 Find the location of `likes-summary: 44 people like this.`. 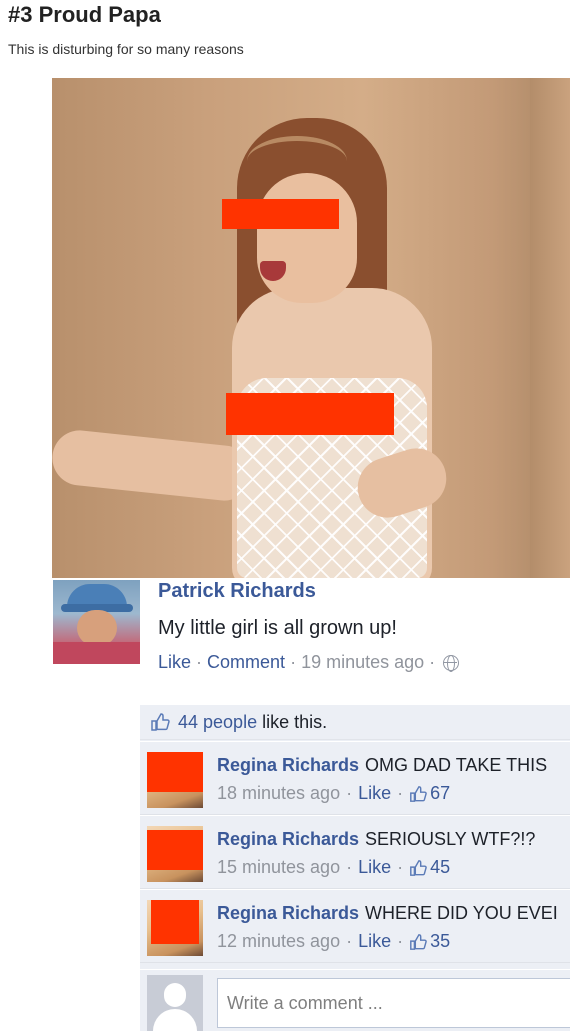

likes-summary: 44 people like this. is located at coordinates (355, 722).